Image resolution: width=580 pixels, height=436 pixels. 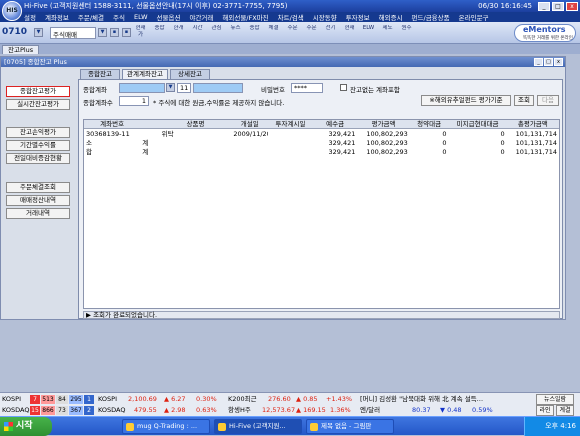 What do you see at coordinates (368, 33) in the screenshot?
I see `toolbar-button: ELW` at bounding box center [368, 33].